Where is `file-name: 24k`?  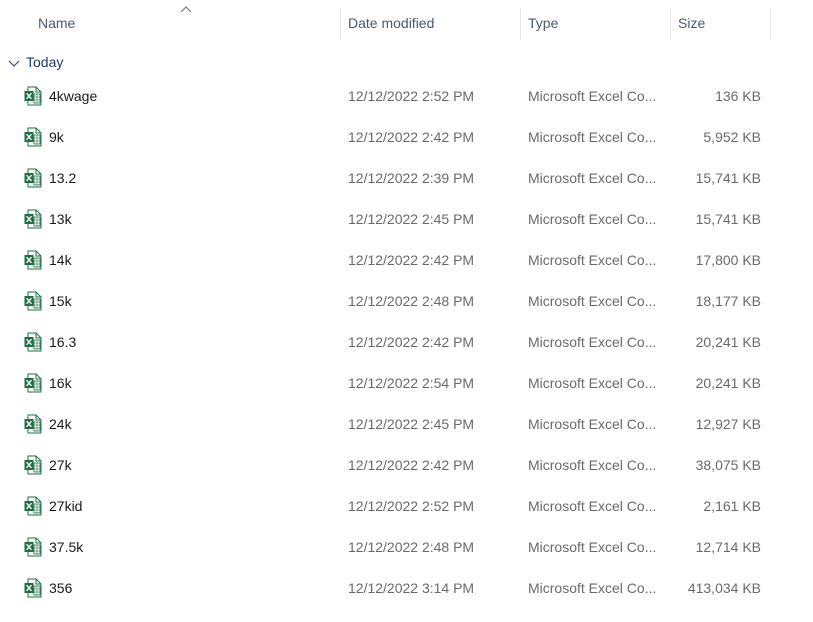 file-name: 24k is located at coordinates (60, 424).